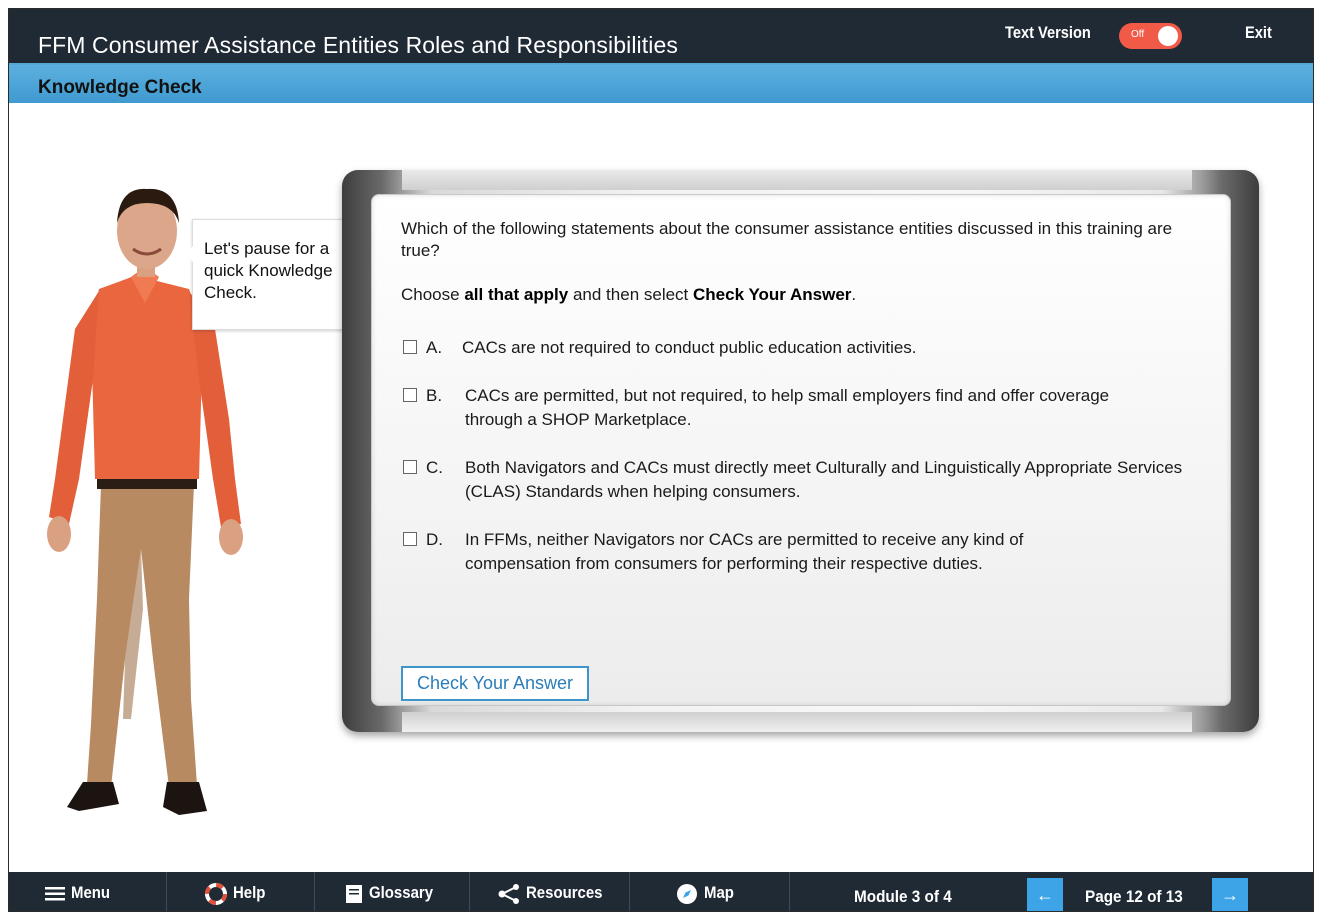 The width and height of the screenshot is (1321, 913). I want to click on text-version-label: Text Version, so click(1048, 32).